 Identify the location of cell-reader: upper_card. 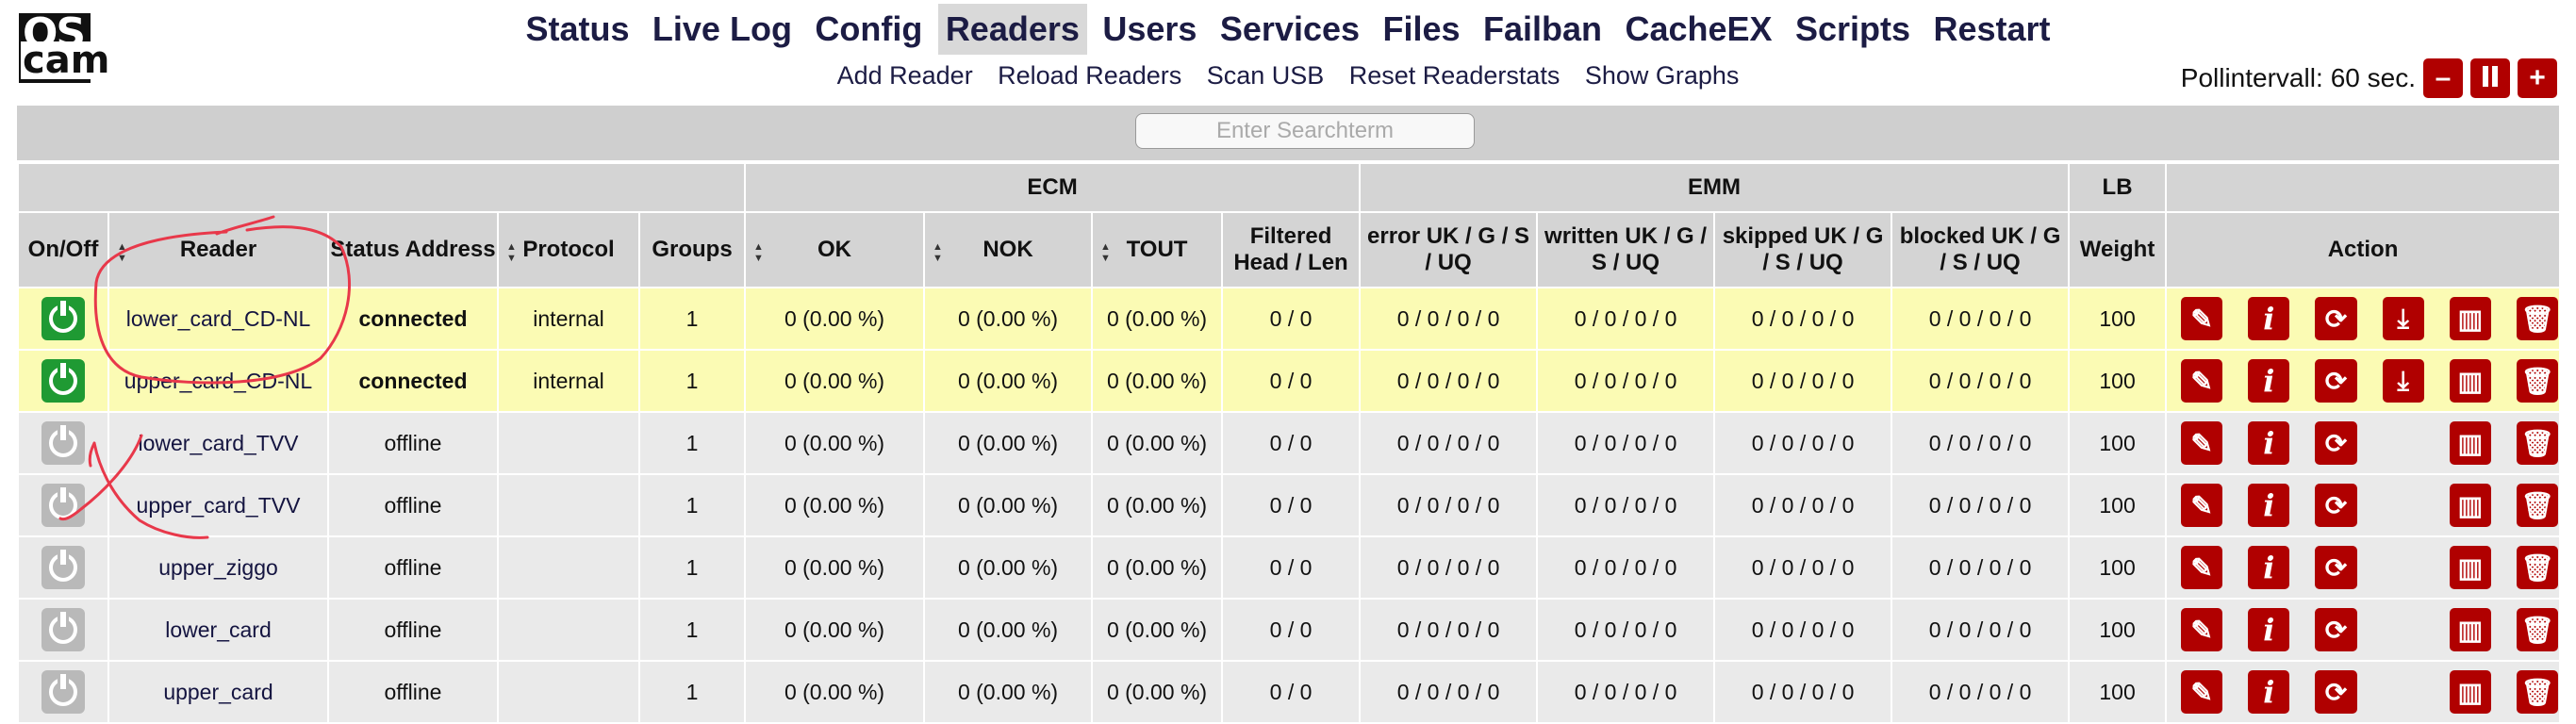
(218, 692).